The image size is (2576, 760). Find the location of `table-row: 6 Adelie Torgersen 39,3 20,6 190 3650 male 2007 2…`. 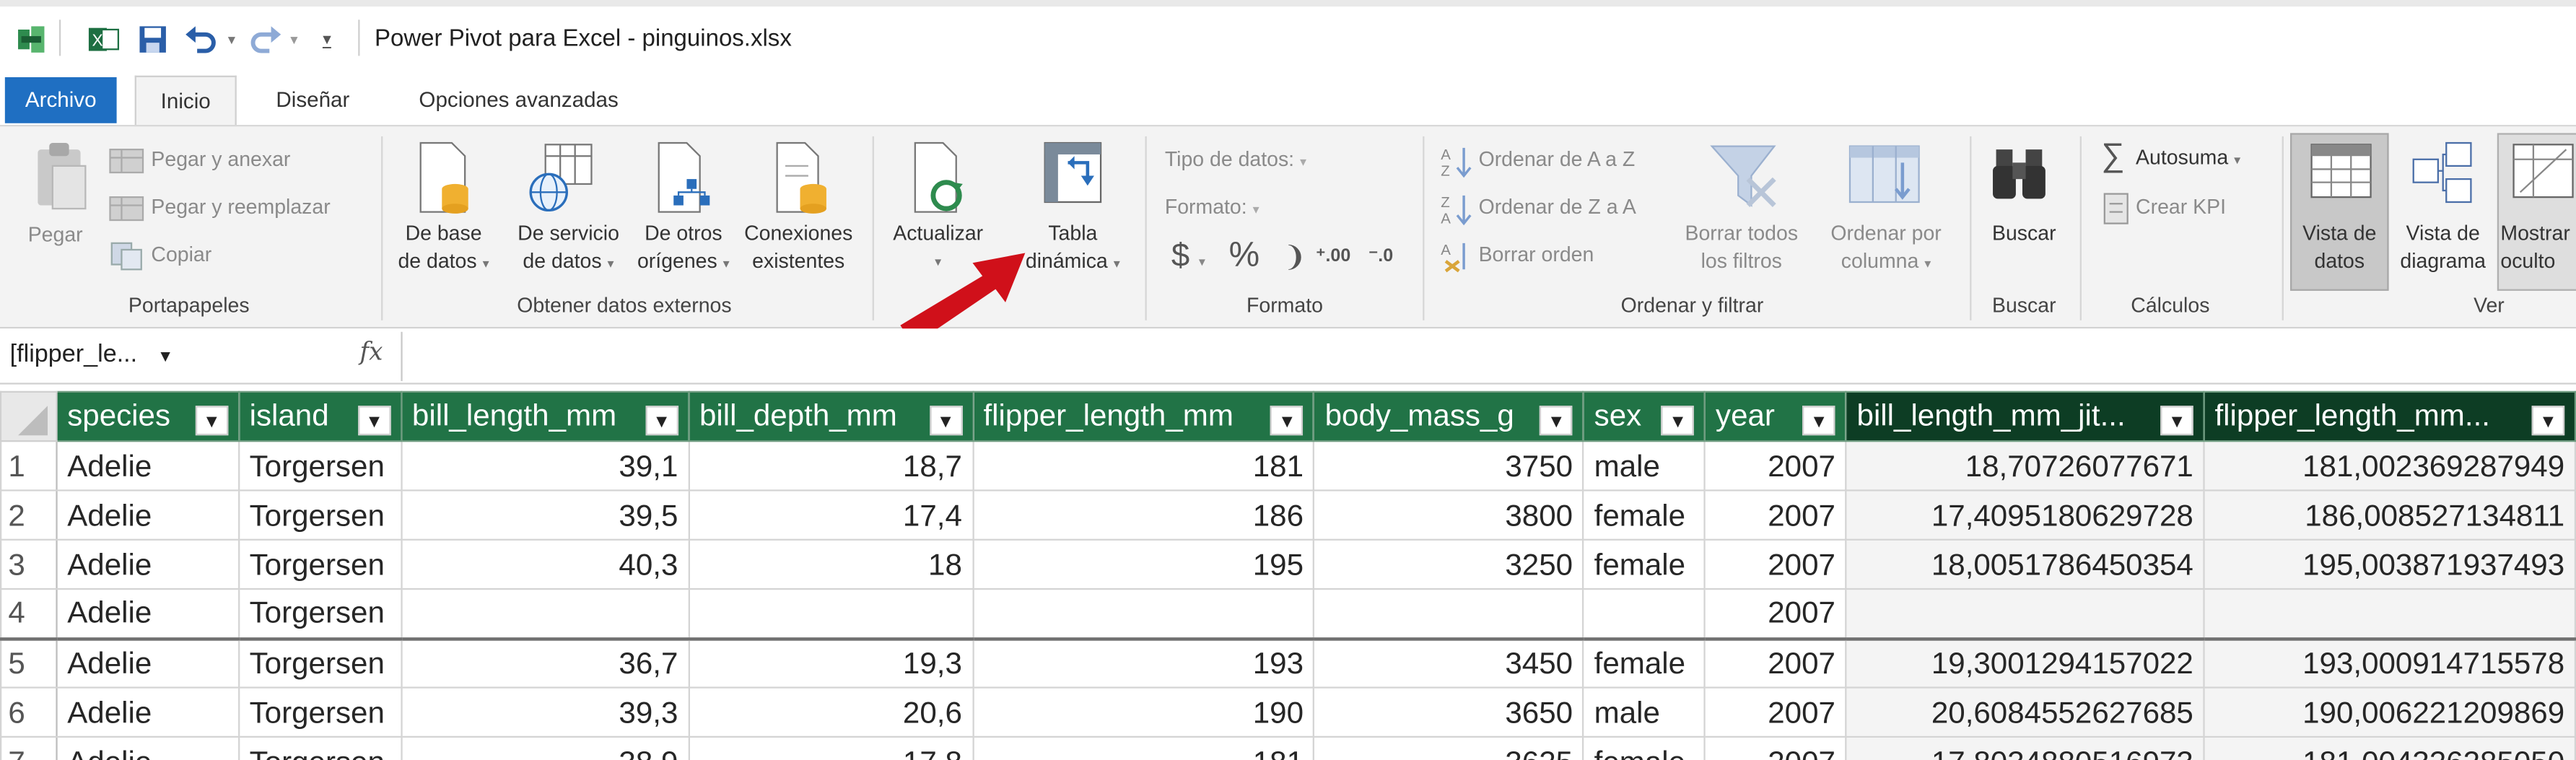

table-row: 6 Adelie Torgersen 39,3 20,6 190 3650 male 2007 2… is located at coordinates (1288, 712).